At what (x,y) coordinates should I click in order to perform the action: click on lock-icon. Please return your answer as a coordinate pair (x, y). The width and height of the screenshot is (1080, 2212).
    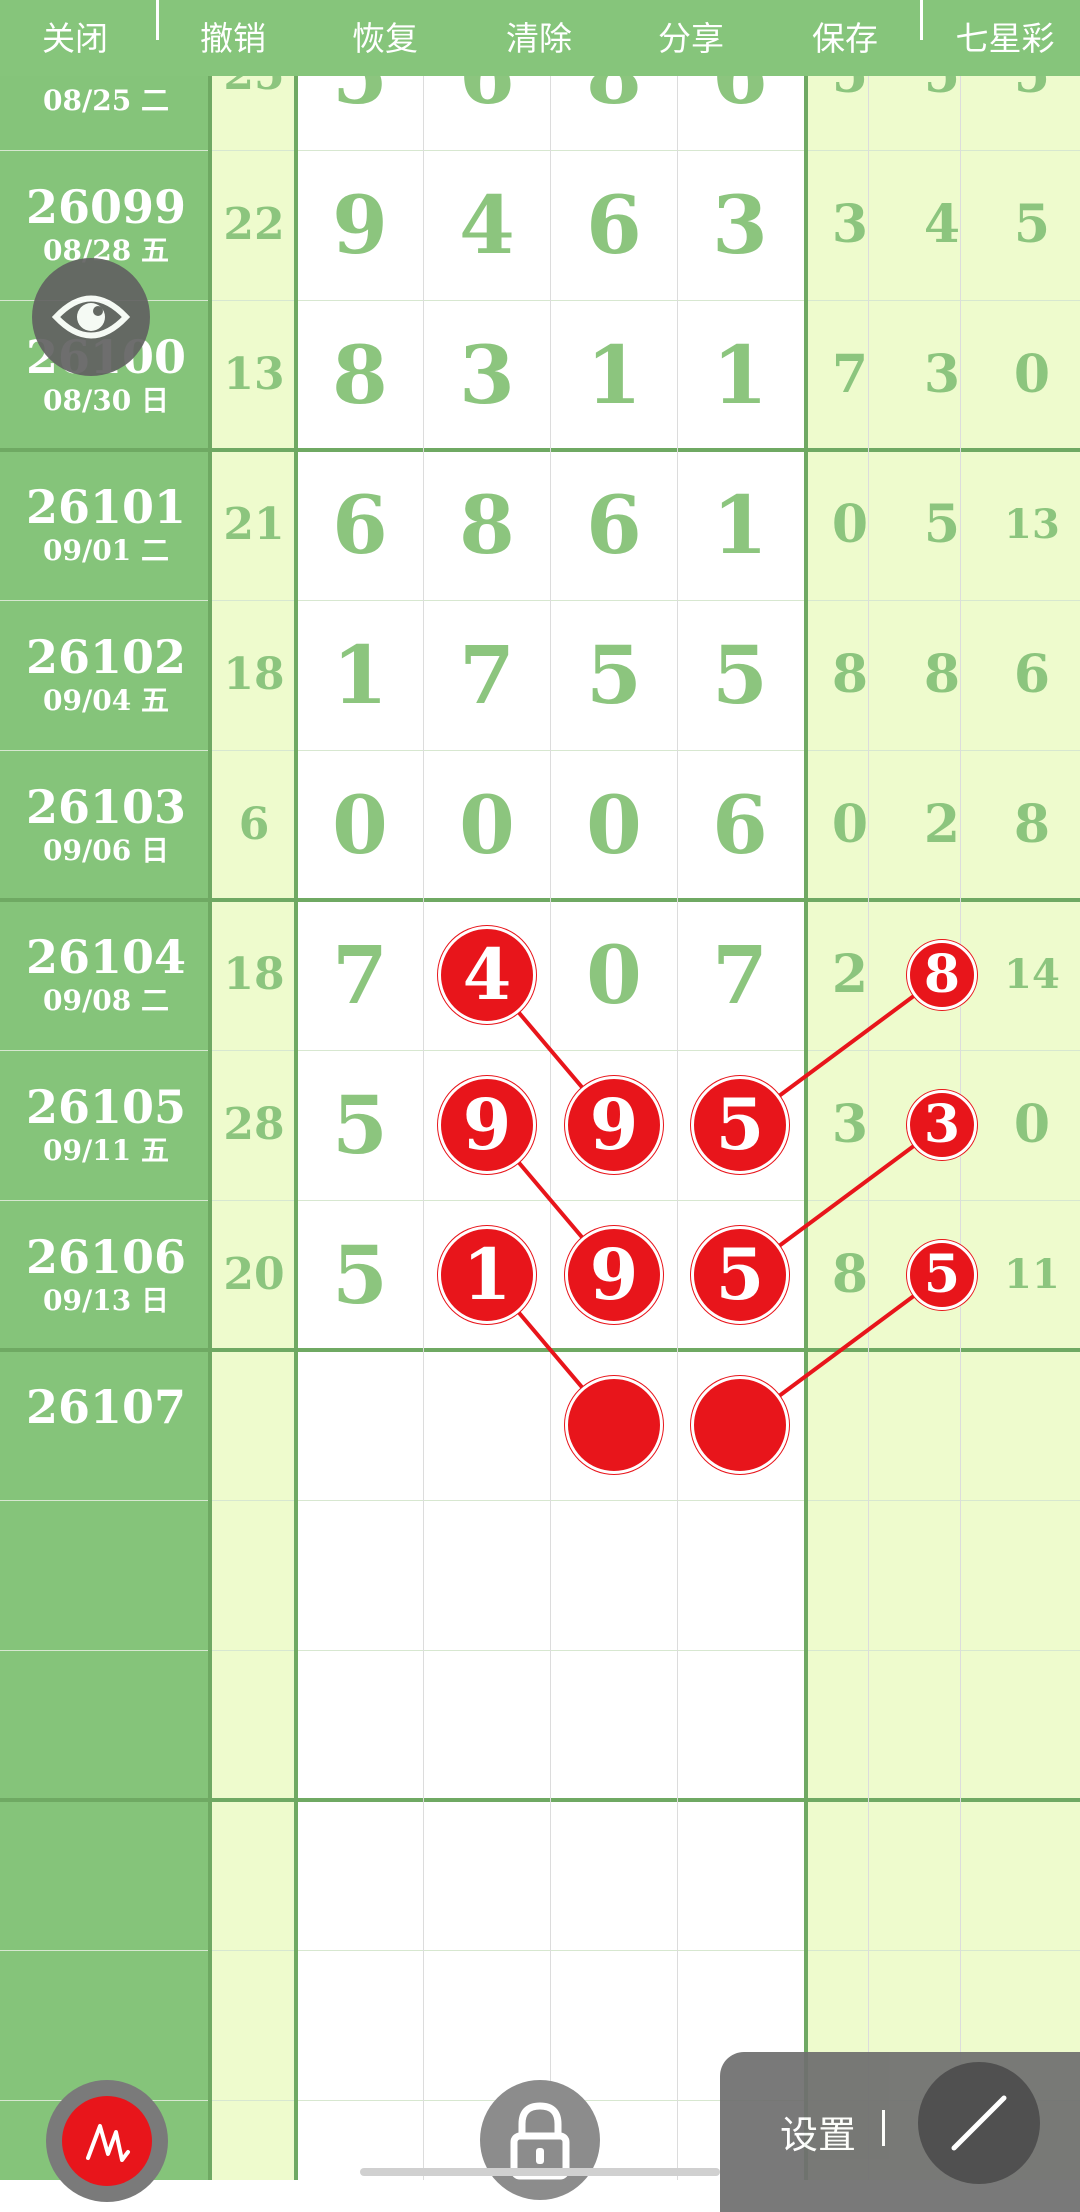
    Looking at the image, I should click on (540, 2141).